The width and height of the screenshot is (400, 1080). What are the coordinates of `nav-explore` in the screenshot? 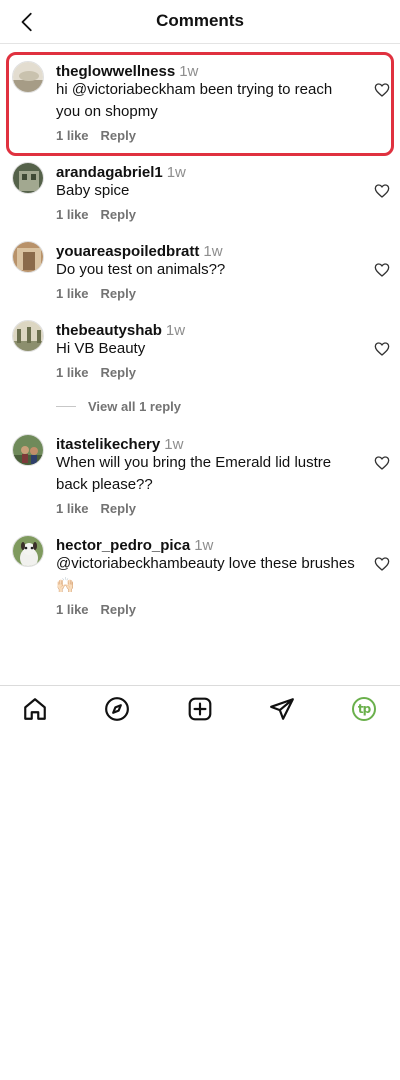 It's located at (117, 709).